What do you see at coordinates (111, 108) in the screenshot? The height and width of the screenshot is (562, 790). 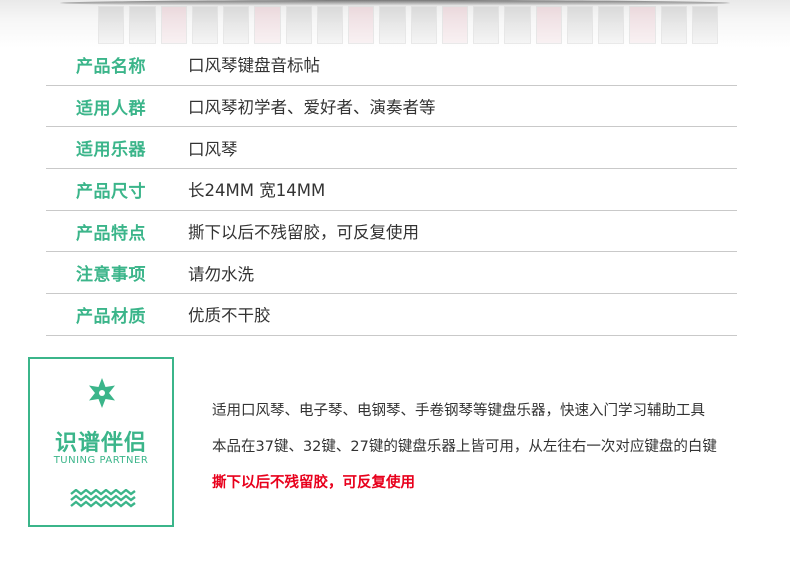 I see `spec-label: 适用人群` at bounding box center [111, 108].